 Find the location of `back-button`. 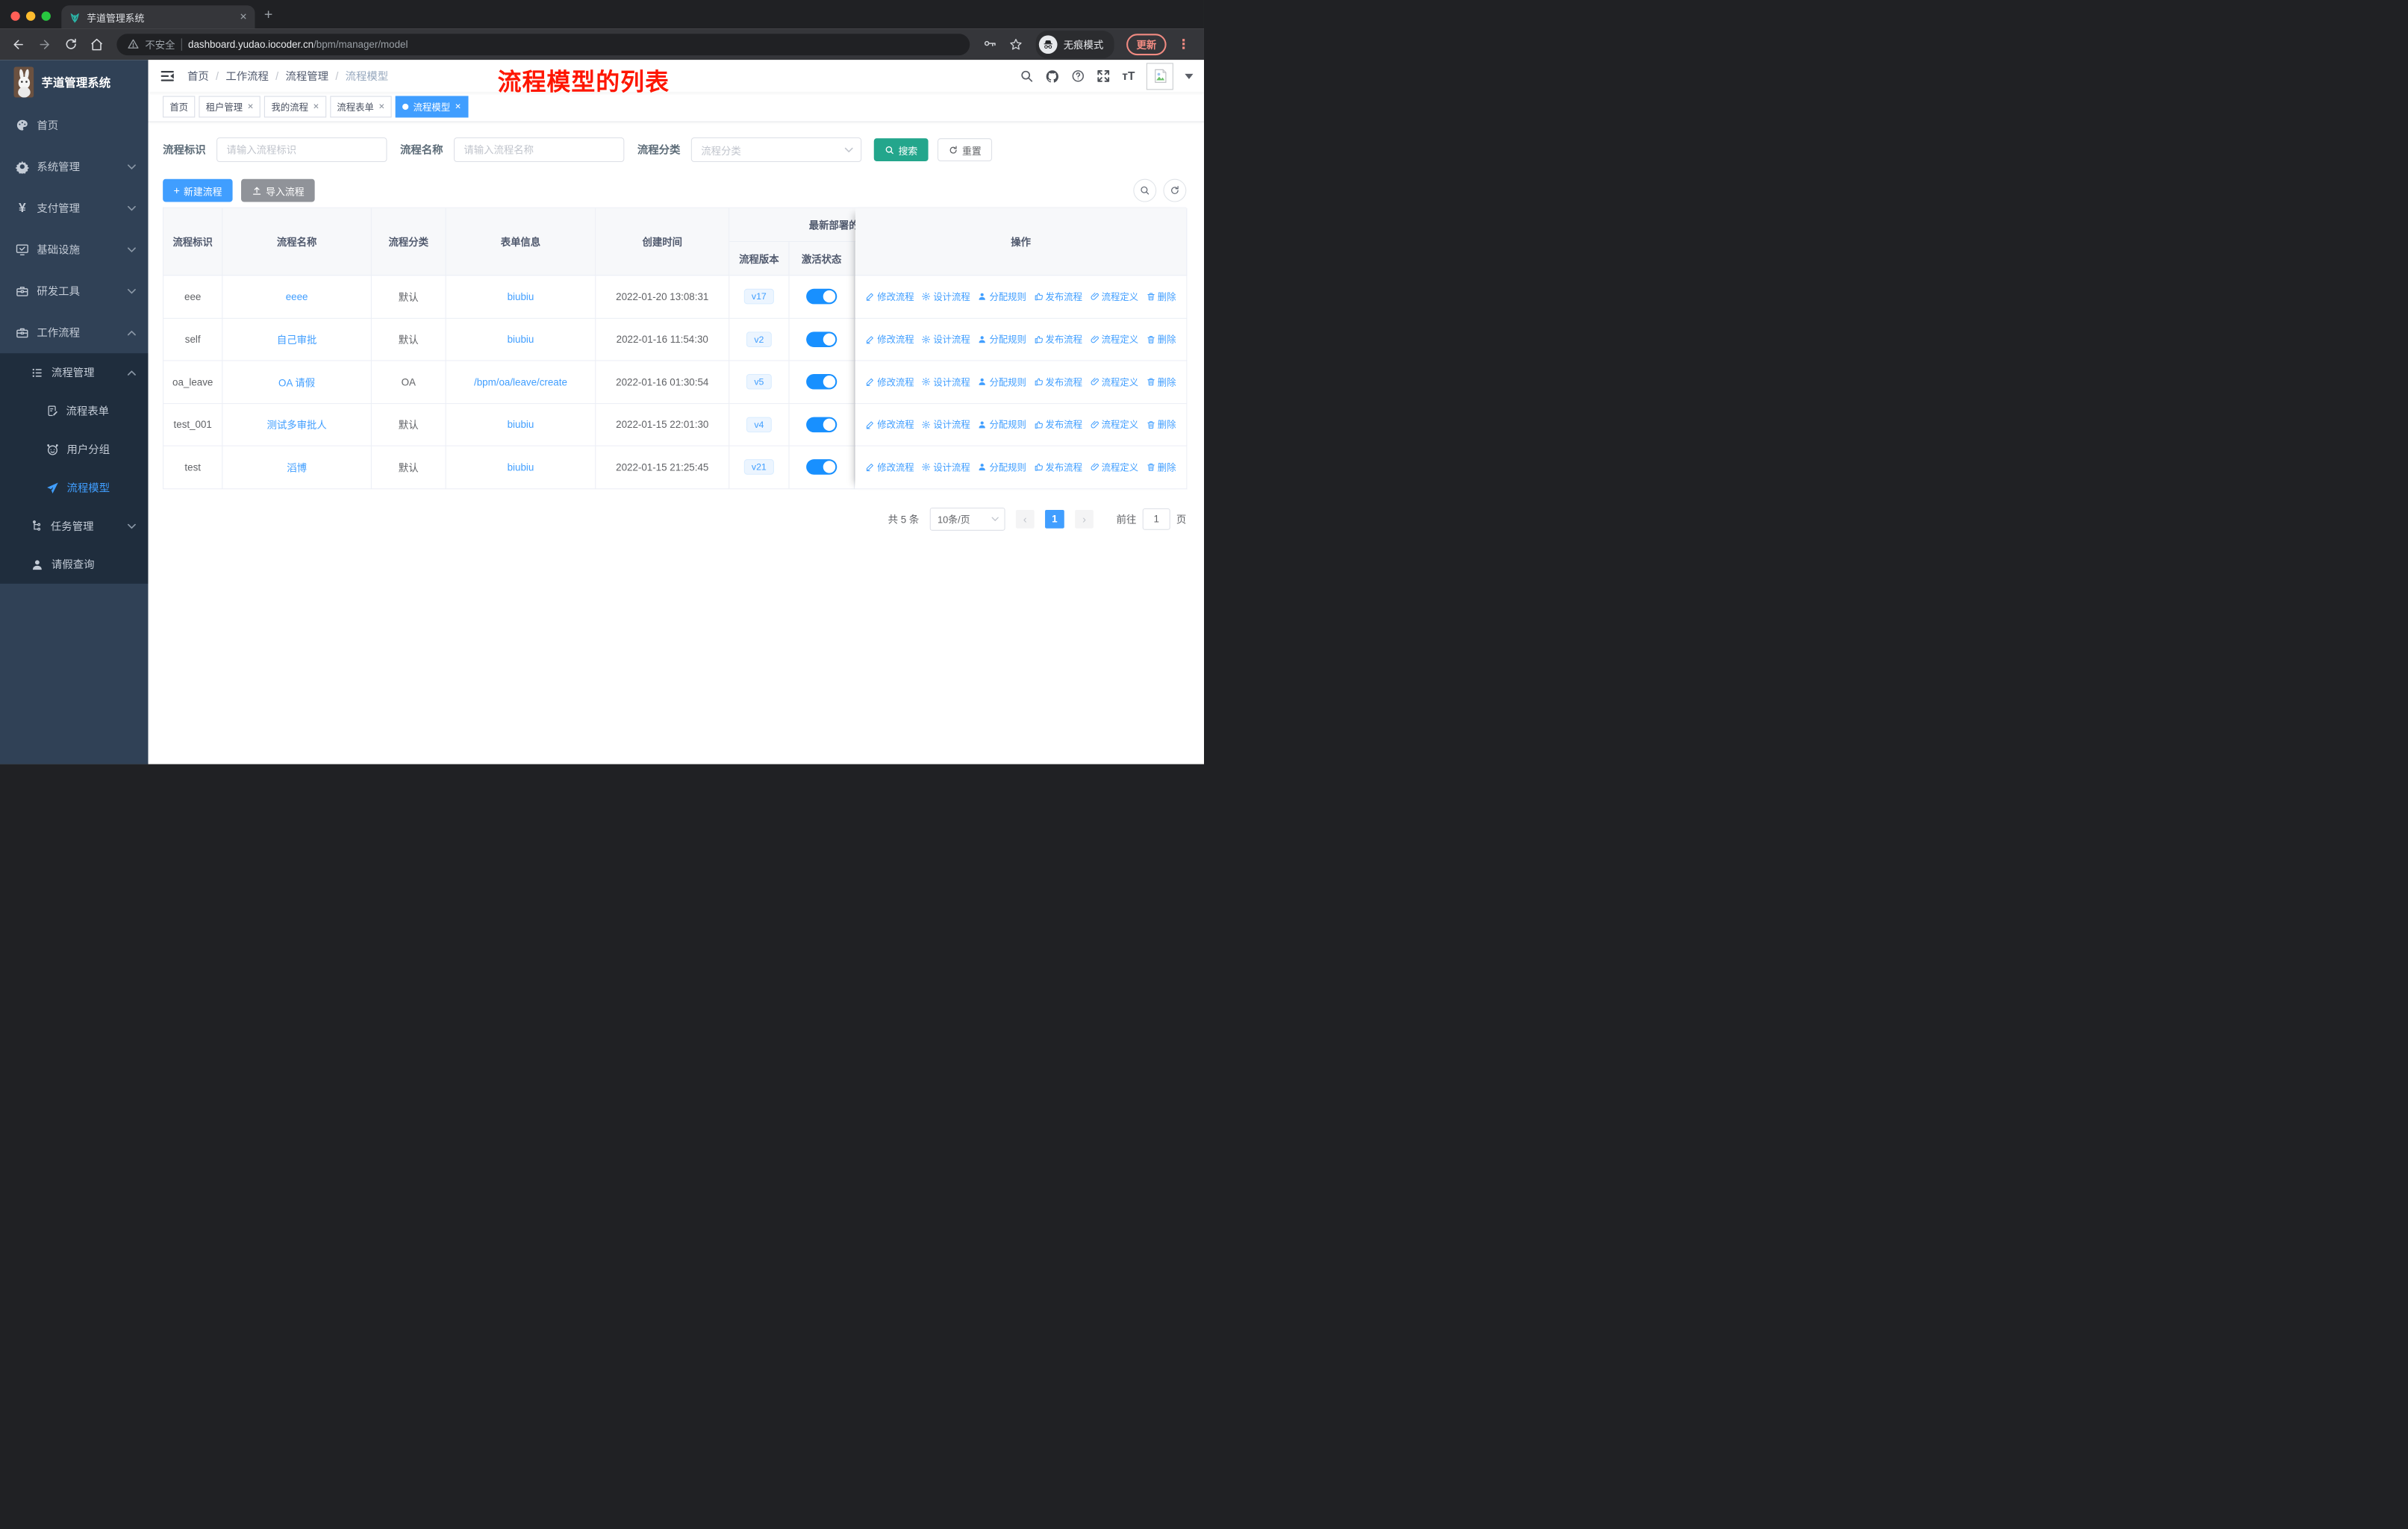

back-button is located at coordinates (18, 44).